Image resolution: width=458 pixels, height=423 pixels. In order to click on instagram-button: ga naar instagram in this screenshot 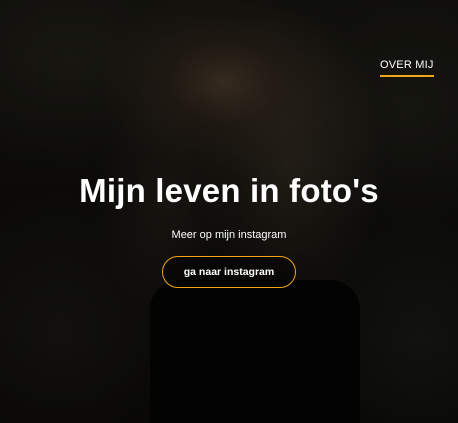, I will do `click(229, 272)`.